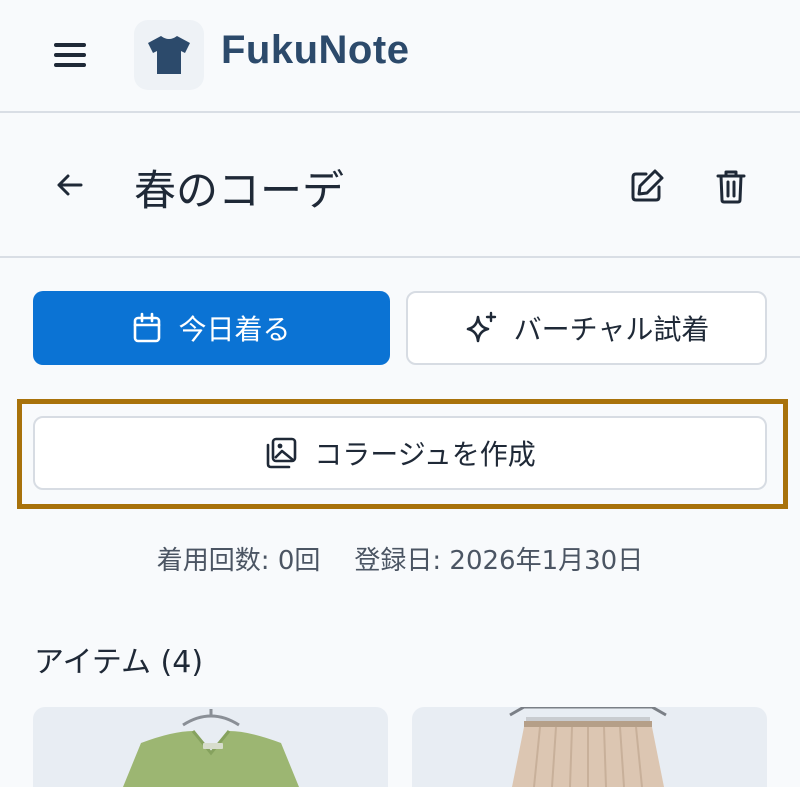 This screenshot has height=787, width=800. I want to click on wear-count: 着用回数: 0回, so click(238, 561).